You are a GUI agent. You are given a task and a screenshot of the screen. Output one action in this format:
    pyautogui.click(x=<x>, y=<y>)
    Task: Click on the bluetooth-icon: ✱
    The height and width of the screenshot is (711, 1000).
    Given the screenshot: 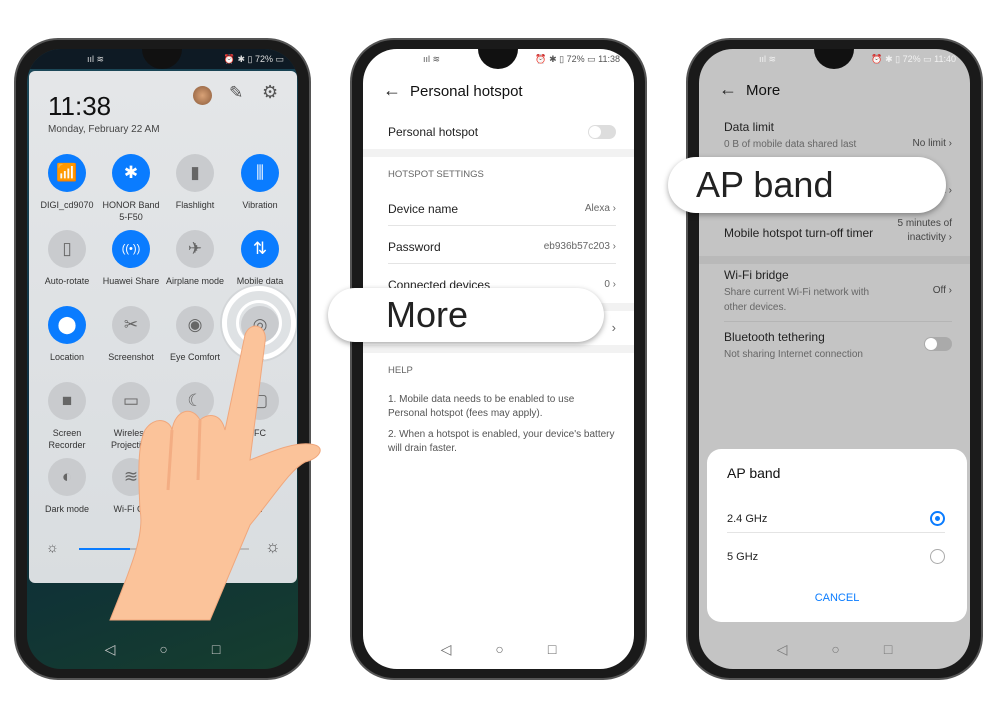 What is the action you would take?
    pyautogui.click(x=131, y=173)
    